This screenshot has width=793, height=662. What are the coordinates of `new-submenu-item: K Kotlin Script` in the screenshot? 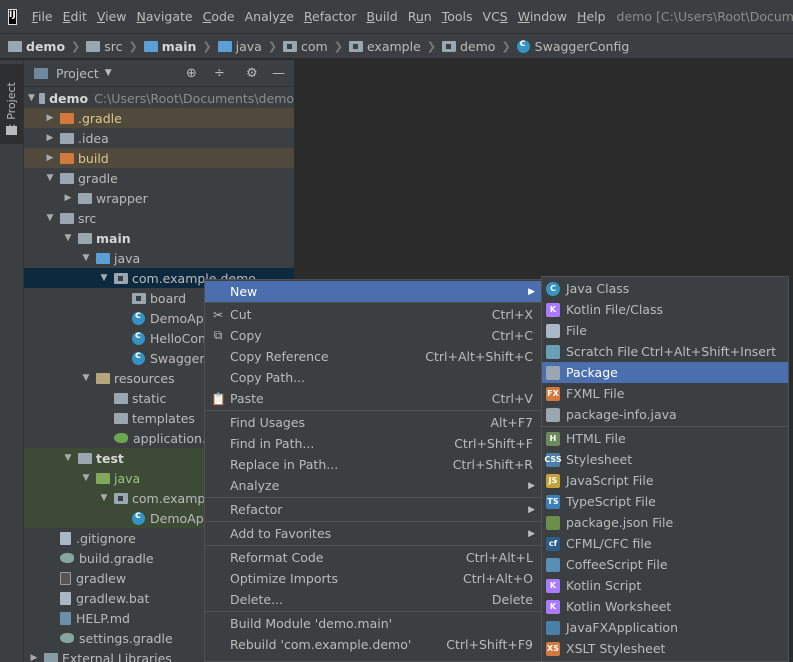 It's located at (665, 585).